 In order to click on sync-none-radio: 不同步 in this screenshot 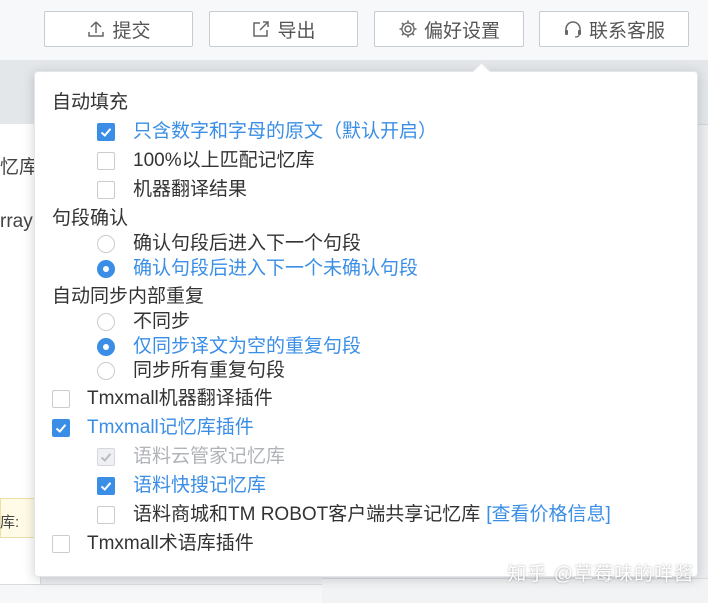, I will do `click(143, 322)`.